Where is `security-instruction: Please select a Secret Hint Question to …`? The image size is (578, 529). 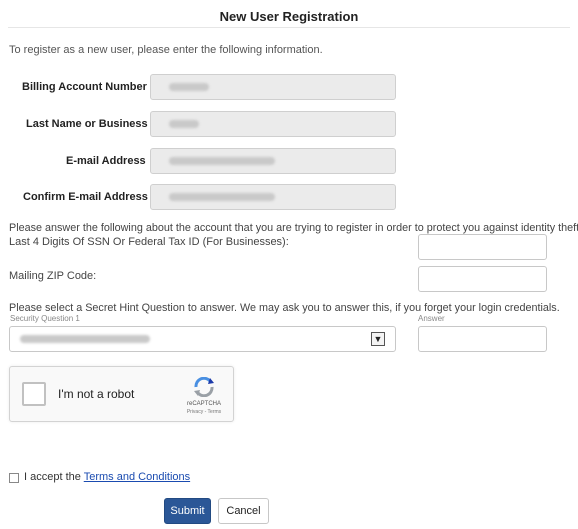
security-instruction: Please select a Secret Hint Question to … is located at coordinates (284, 308).